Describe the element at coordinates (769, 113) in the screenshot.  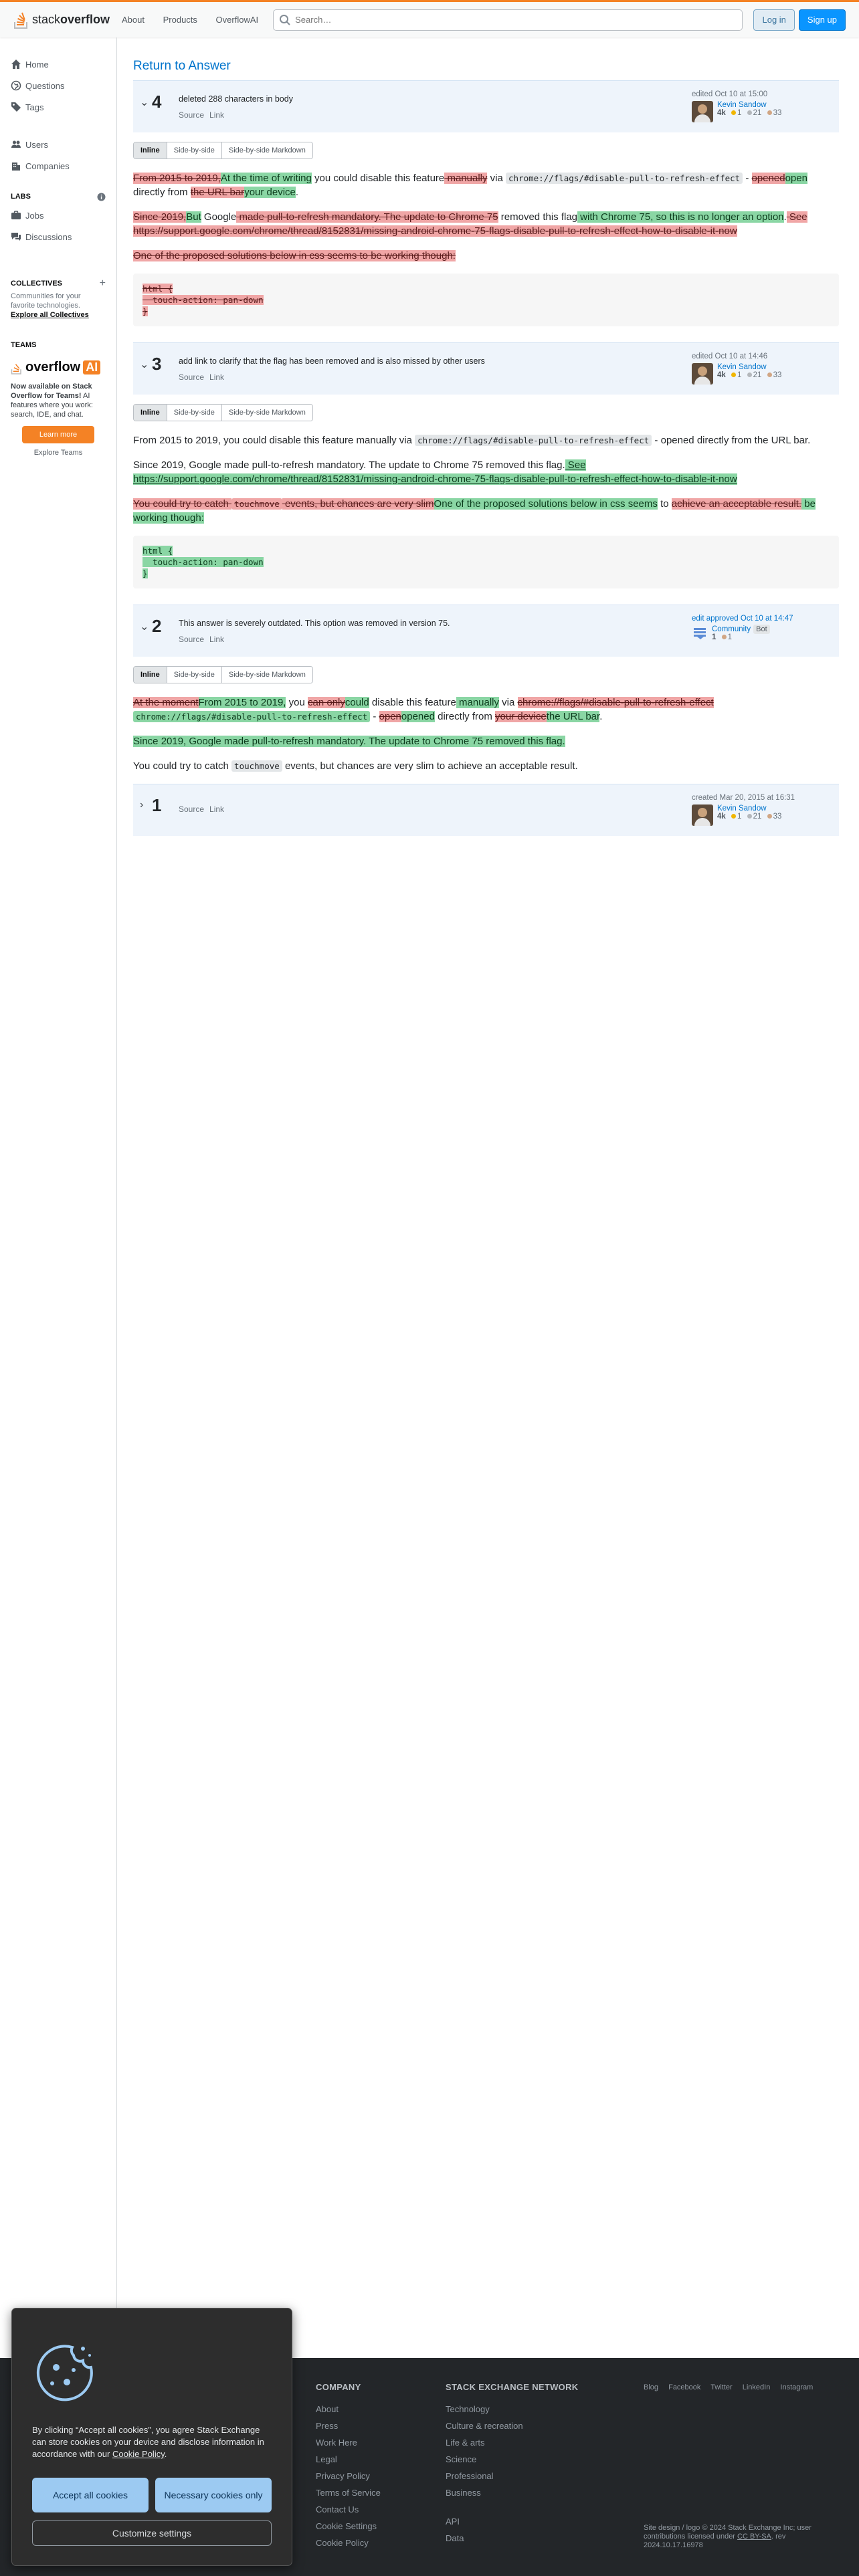
I see `bronze-badge-icon` at that location.